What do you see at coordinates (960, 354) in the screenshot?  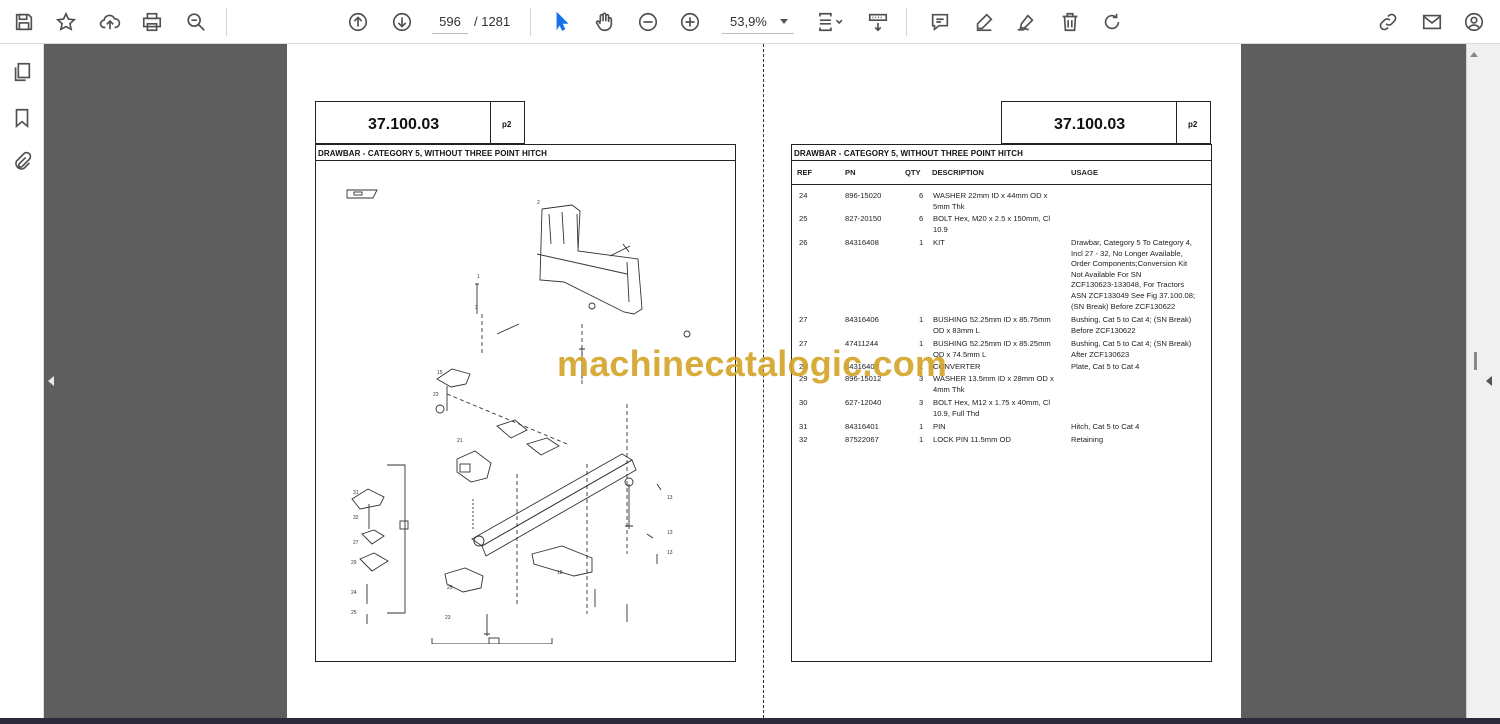 I see `description-line: OD x 74.5mm L` at bounding box center [960, 354].